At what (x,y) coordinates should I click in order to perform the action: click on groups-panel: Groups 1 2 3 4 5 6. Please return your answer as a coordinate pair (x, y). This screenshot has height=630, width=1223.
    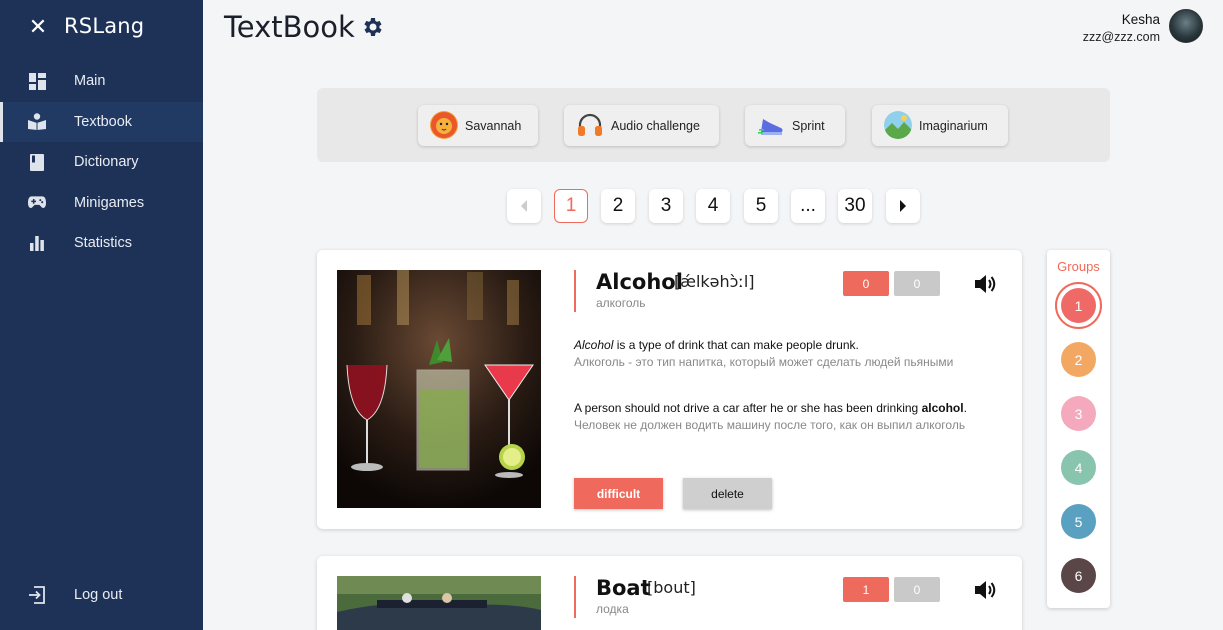
    Looking at the image, I should click on (1078, 429).